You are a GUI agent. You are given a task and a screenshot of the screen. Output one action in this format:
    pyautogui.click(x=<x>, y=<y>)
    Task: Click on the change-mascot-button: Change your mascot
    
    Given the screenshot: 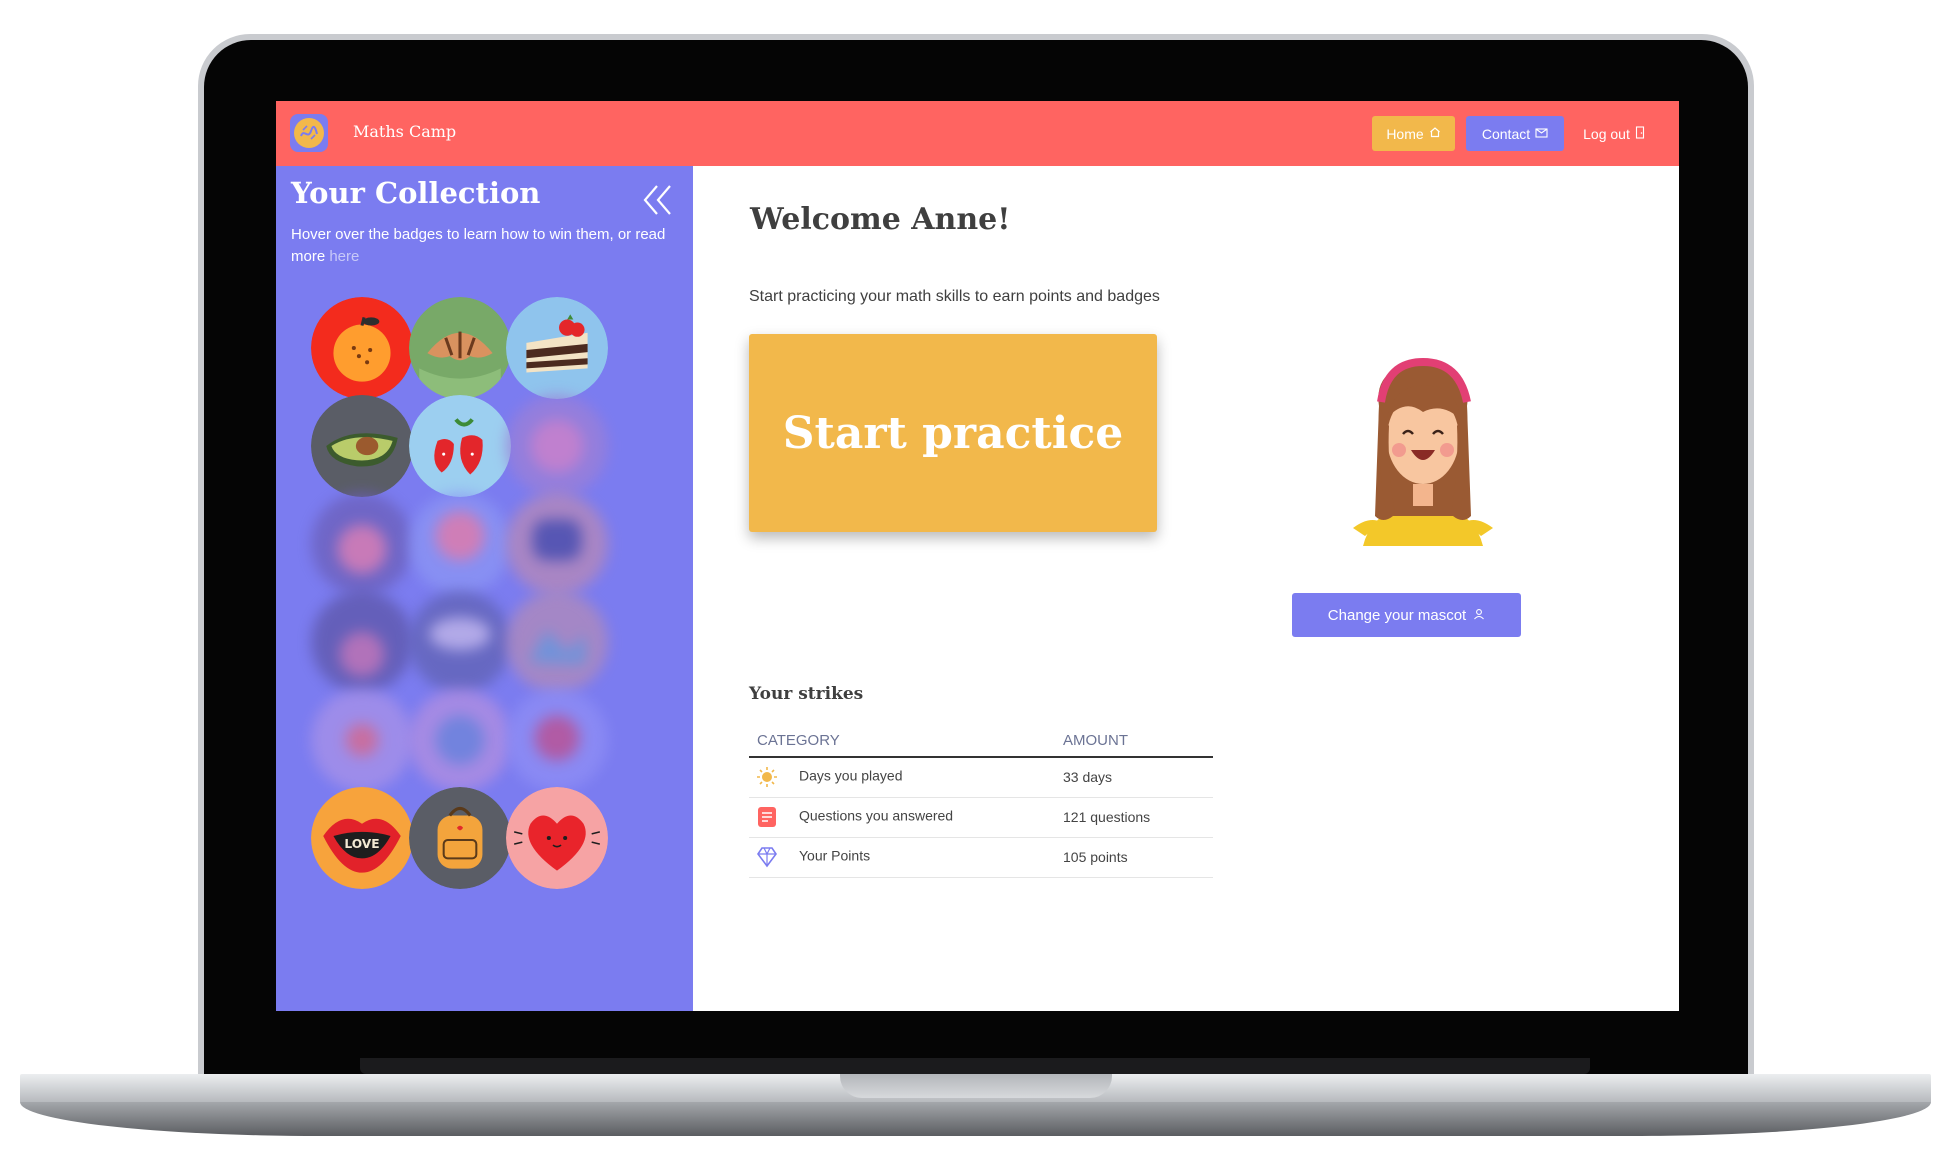 What is the action you would take?
    pyautogui.click(x=1406, y=615)
    